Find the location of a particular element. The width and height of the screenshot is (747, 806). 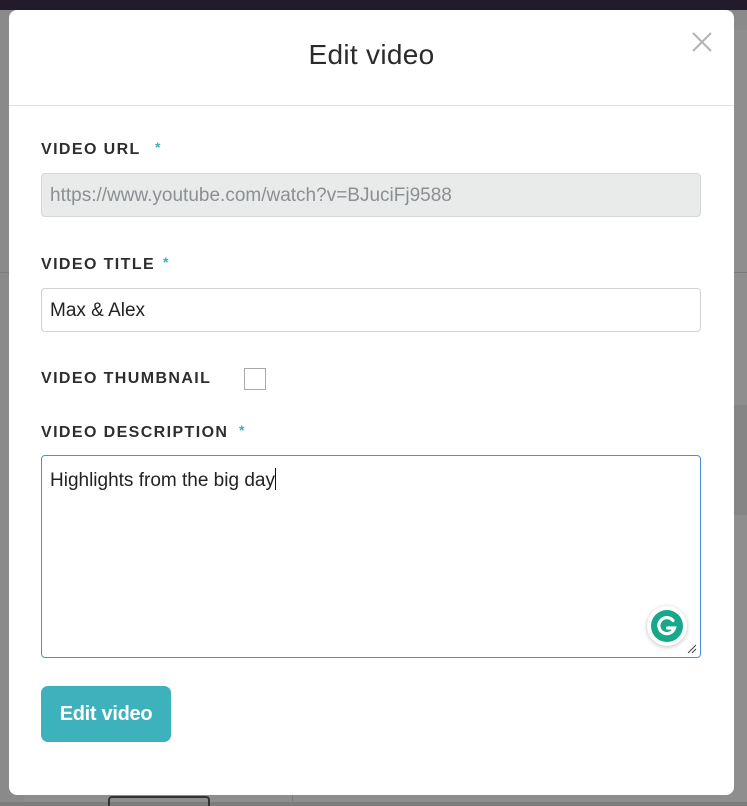

video-title-label: VIDEO TITLE * is located at coordinates (104, 264).